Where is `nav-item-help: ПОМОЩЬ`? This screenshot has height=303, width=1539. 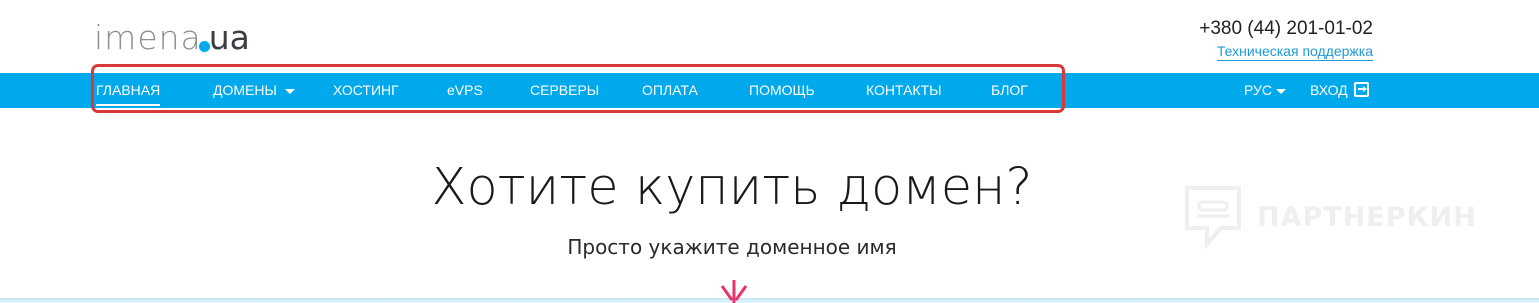
nav-item-help: ПОМОЩЬ is located at coordinates (782, 90).